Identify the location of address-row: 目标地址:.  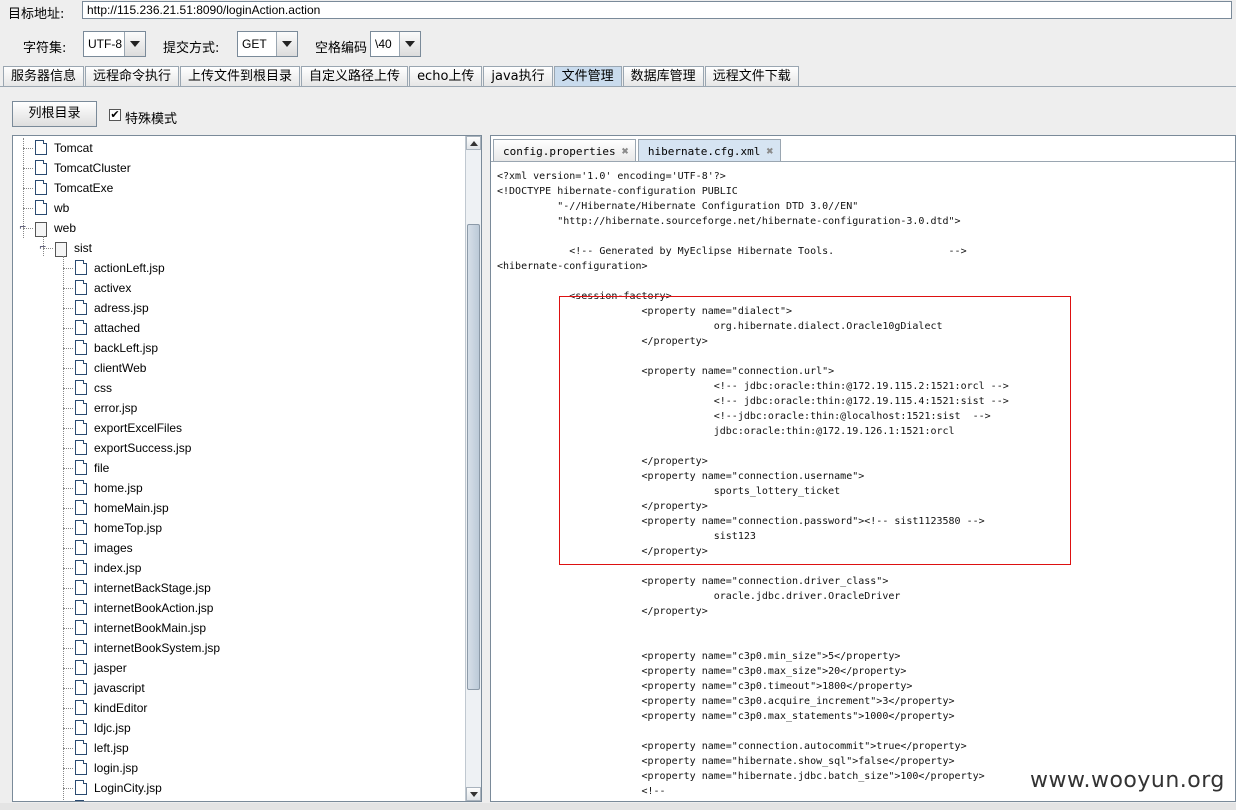
(618, 11).